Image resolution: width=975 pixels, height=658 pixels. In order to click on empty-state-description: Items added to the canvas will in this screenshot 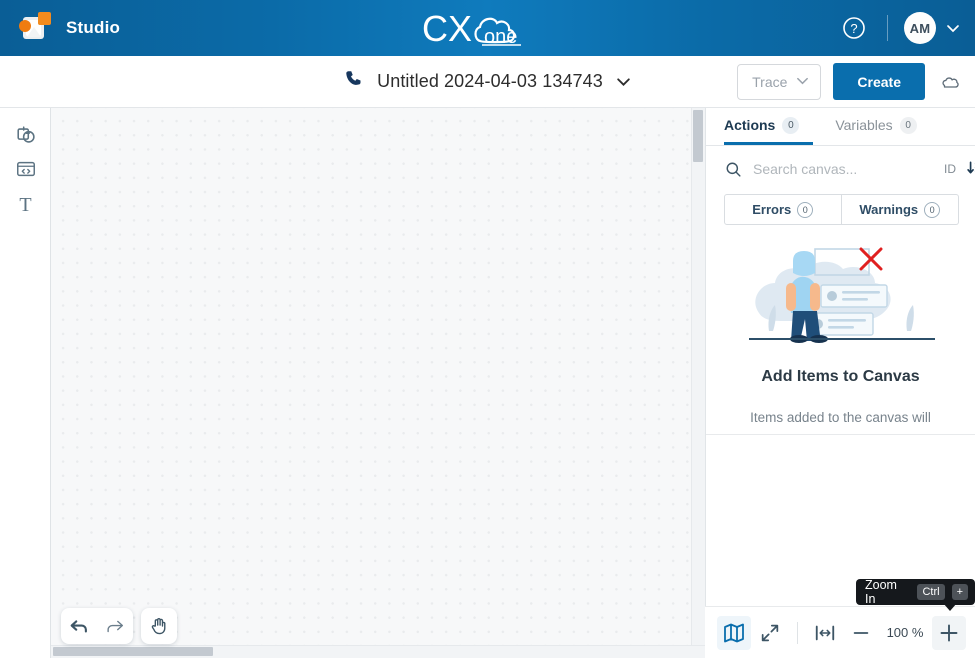, I will do `click(840, 417)`.